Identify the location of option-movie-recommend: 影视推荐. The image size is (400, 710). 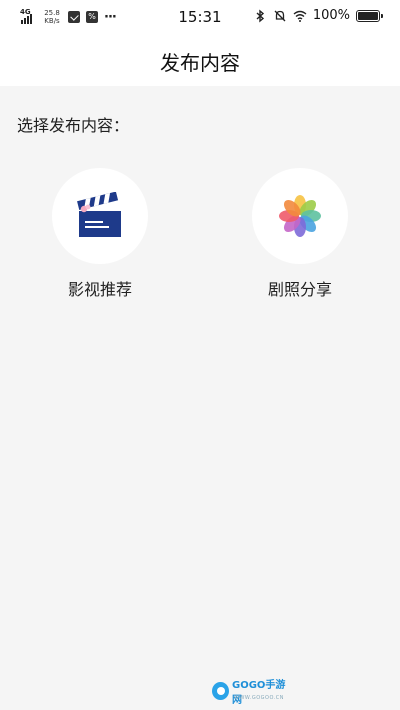
(100, 238).